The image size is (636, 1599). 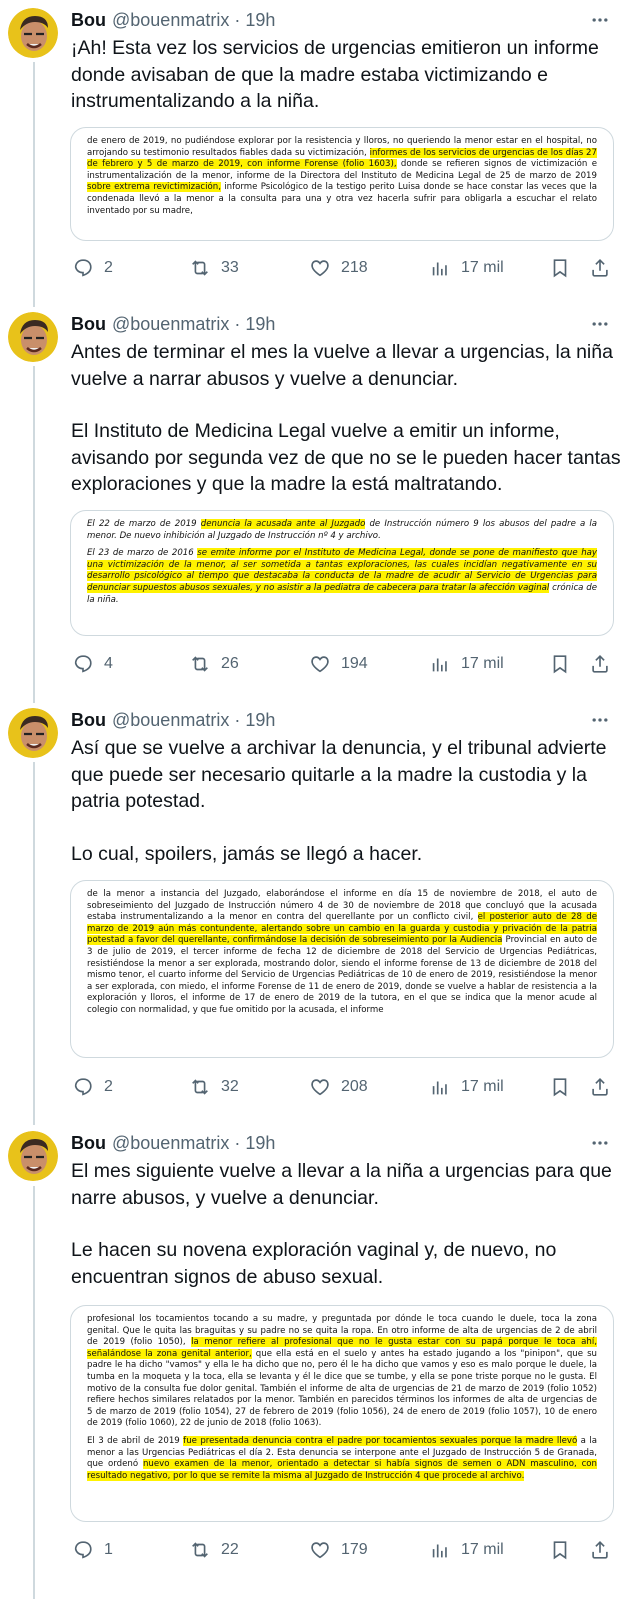 What do you see at coordinates (338, 268) in the screenshot?
I see `like-button: 218` at bounding box center [338, 268].